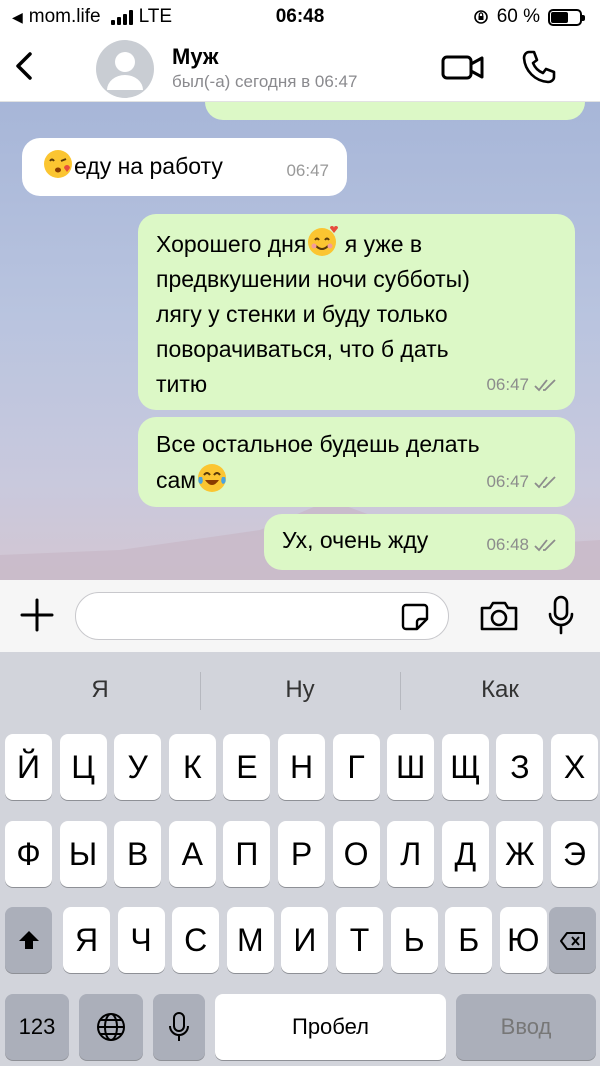 This screenshot has width=600, height=1066. I want to click on message-bubble-outgoing: 06:46, so click(395, 111).